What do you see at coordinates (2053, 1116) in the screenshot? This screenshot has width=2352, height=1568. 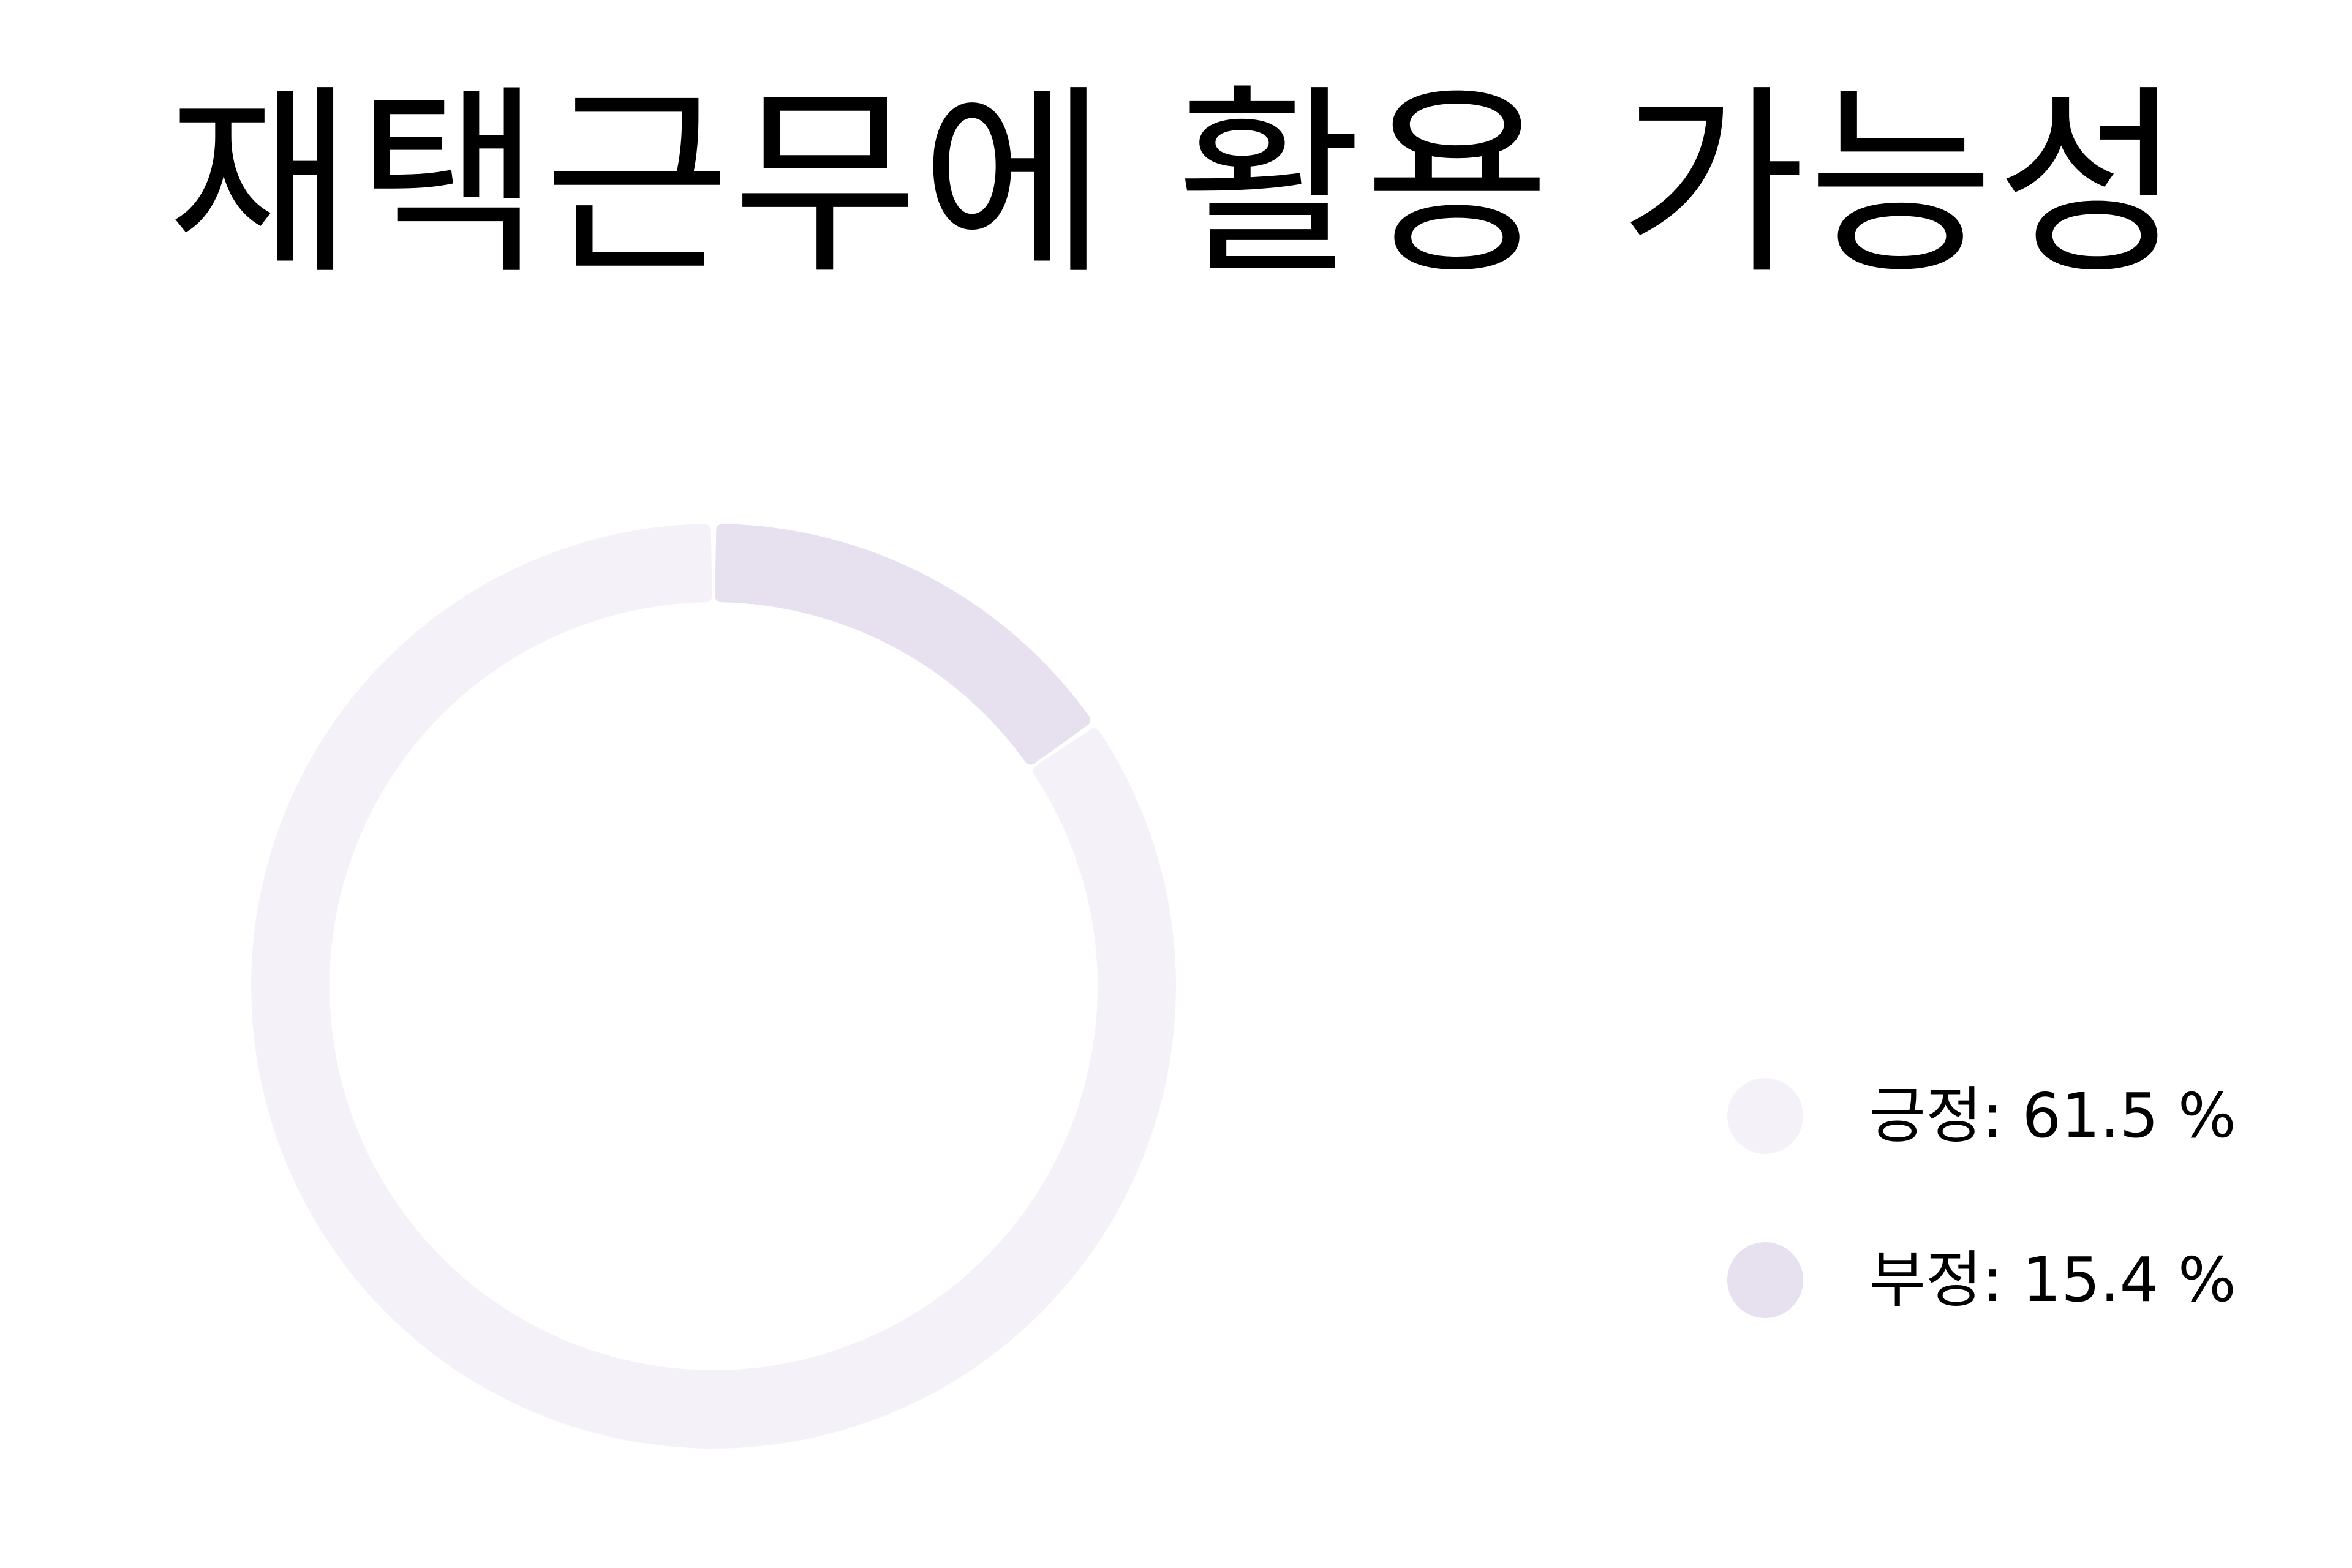 I see `legend-label-positive: 긍정: 61.5 %` at bounding box center [2053, 1116].